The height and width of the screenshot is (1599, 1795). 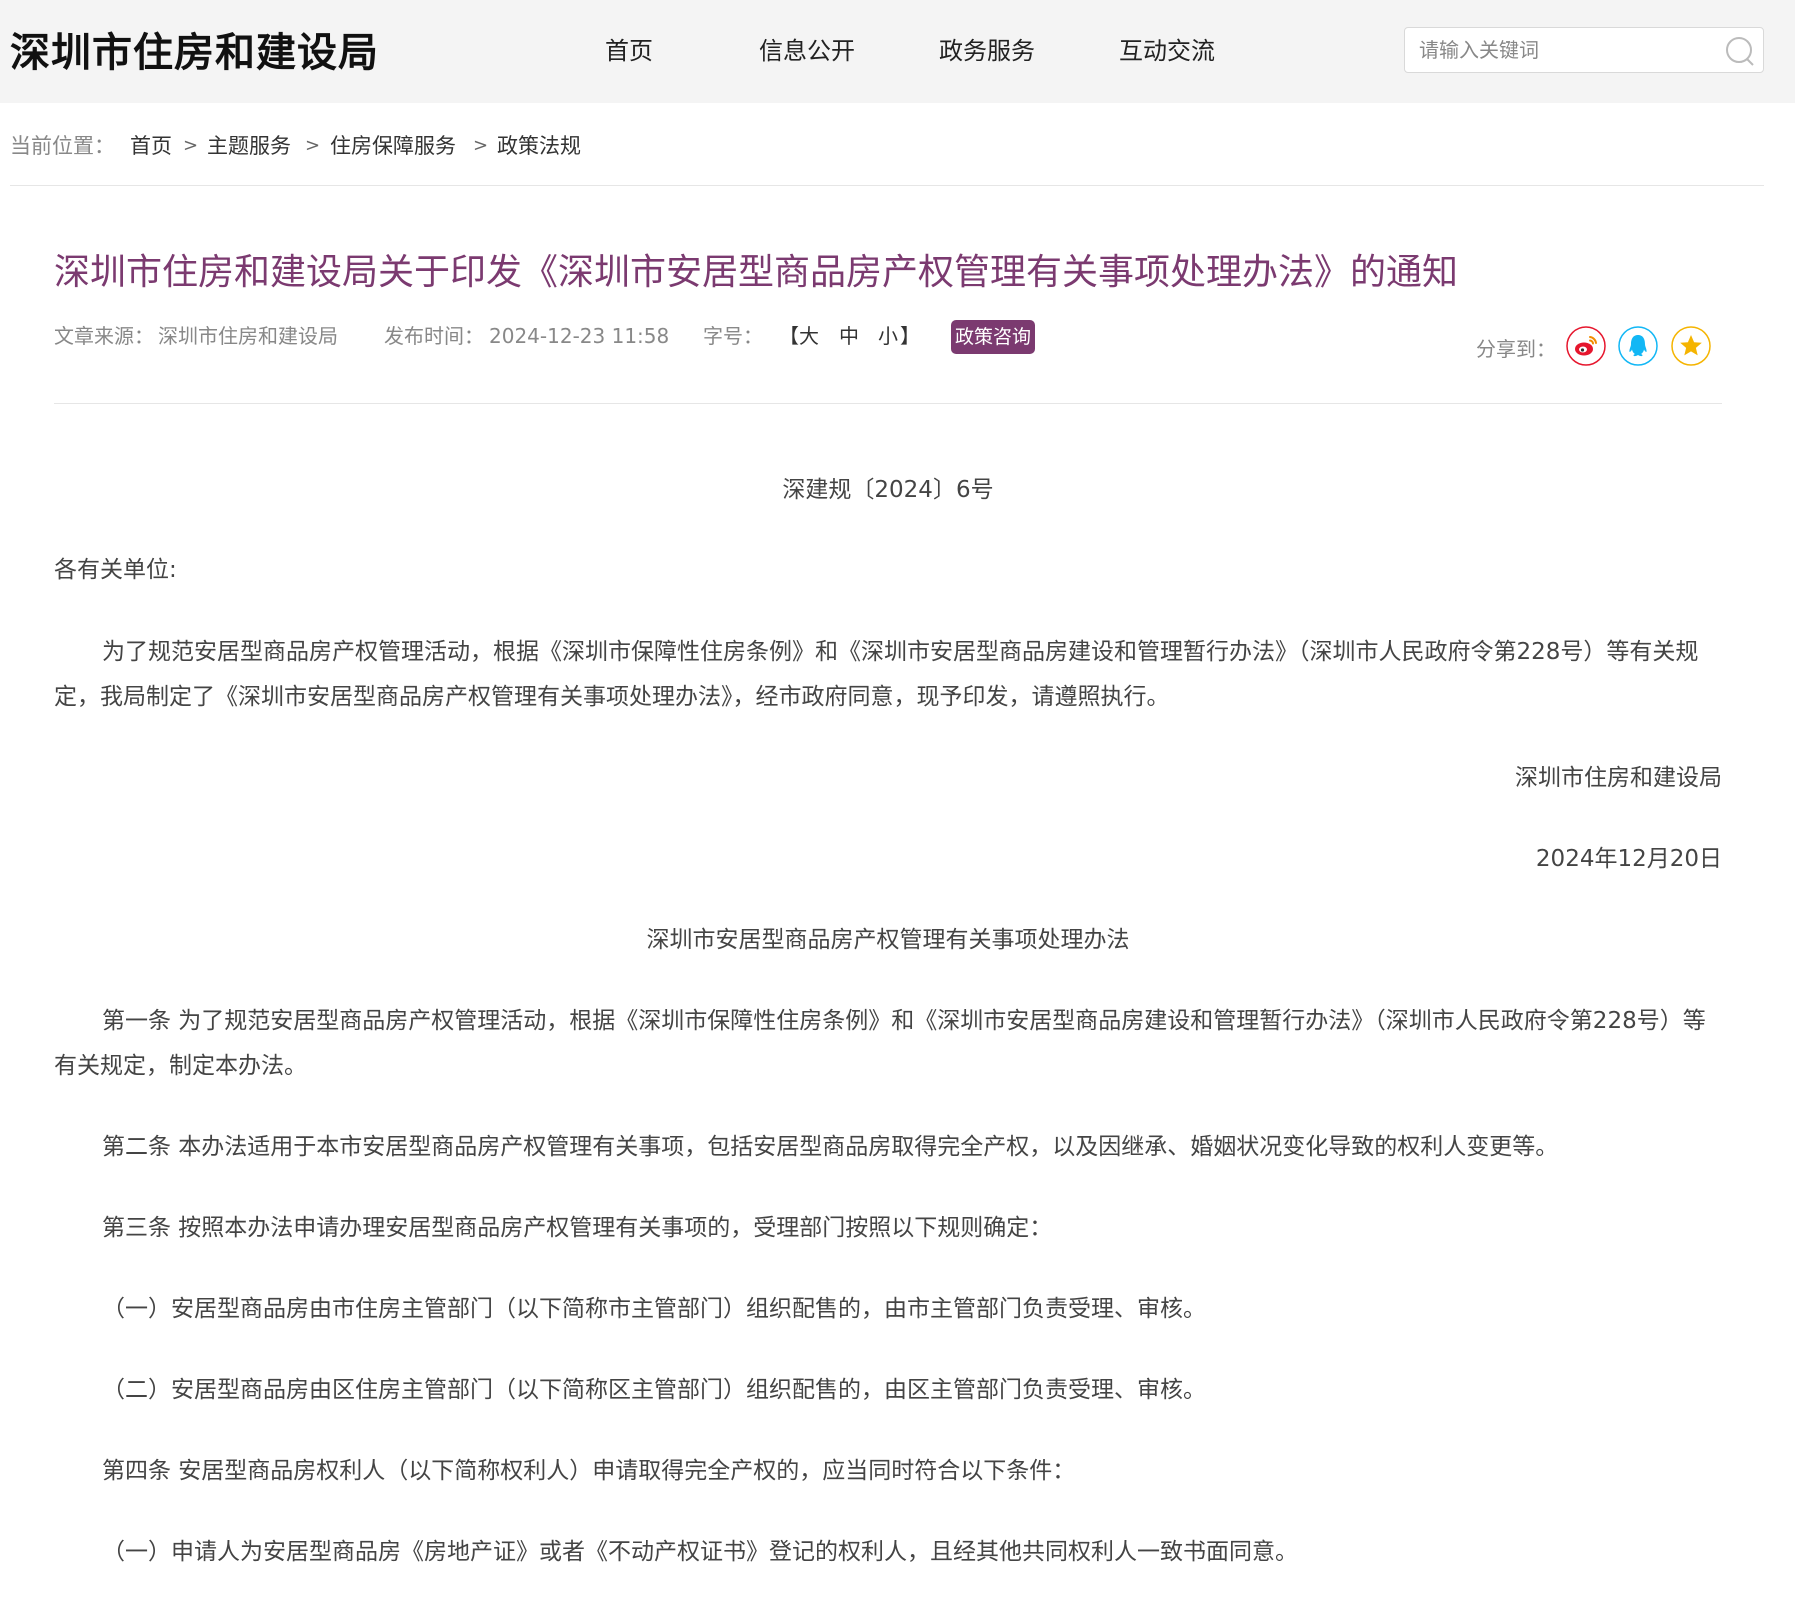 I want to click on publish-time-label: 发布时间：, so click(x=434, y=336).